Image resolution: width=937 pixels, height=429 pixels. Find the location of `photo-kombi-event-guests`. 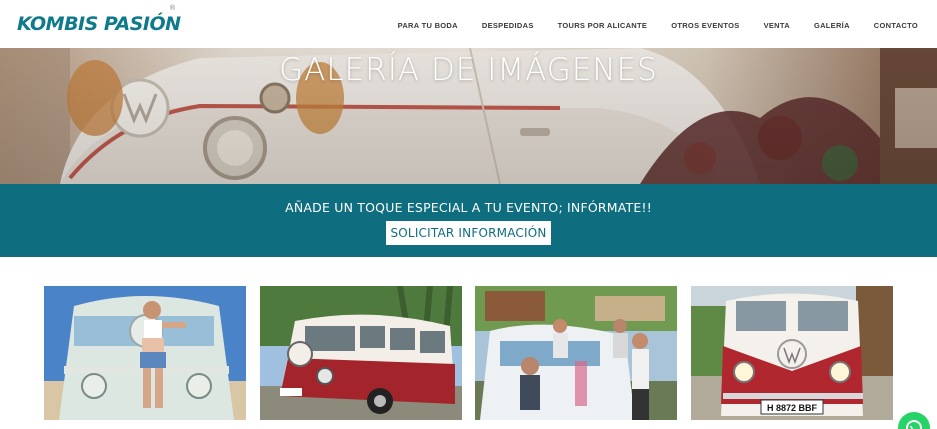

photo-kombi-event-guests is located at coordinates (576, 353).